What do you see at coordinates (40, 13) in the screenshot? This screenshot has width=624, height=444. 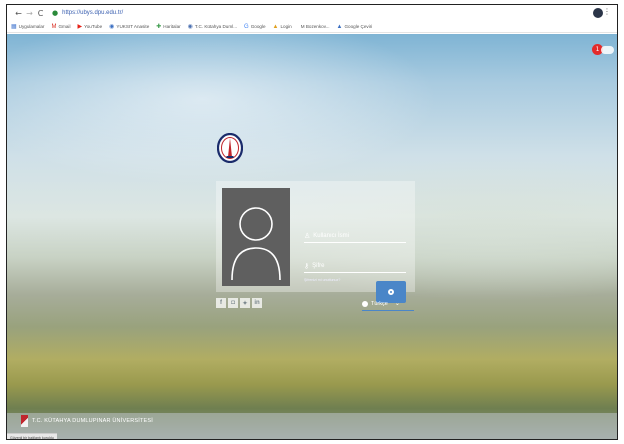 I see `reload-button: C` at bounding box center [40, 13].